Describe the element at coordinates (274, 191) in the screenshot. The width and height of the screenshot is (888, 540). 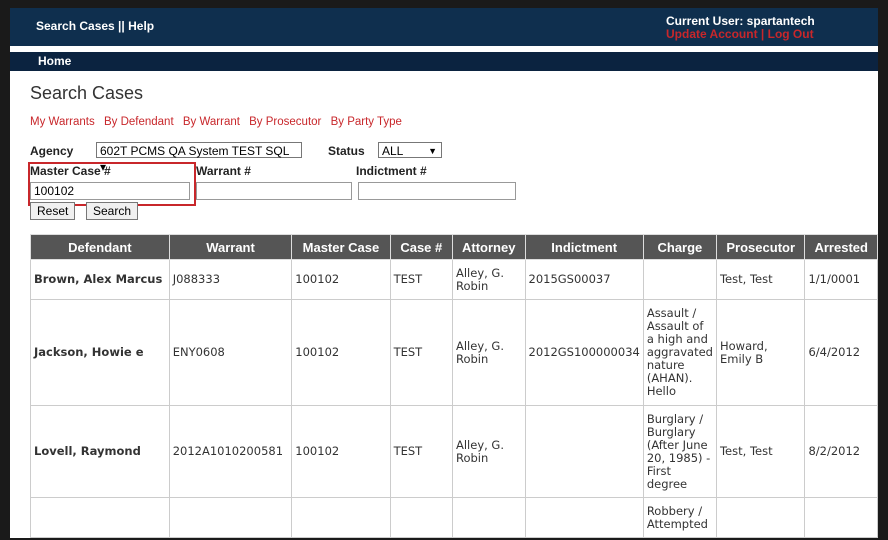
I see `warrant-input` at that location.